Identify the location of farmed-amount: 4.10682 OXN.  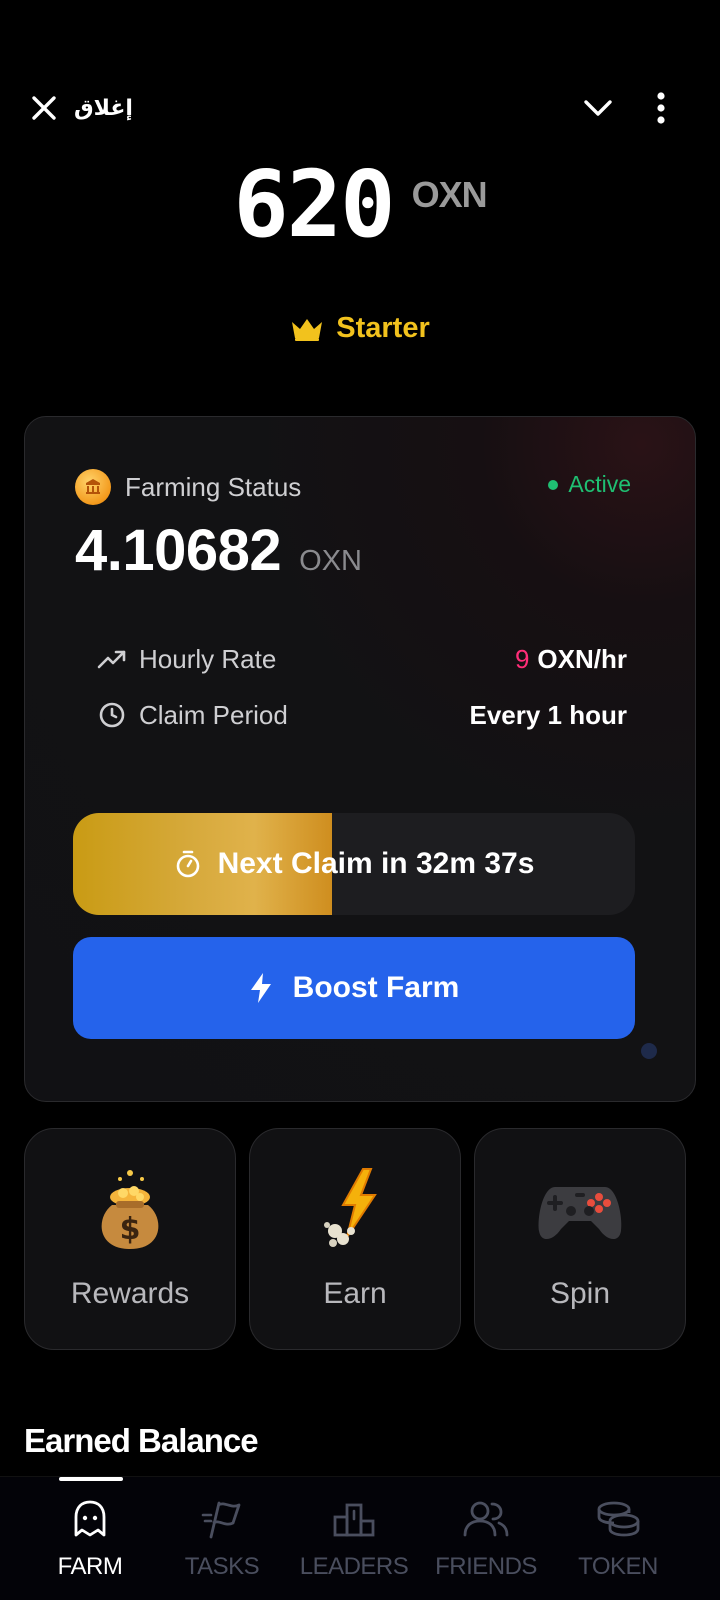
(218, 550).